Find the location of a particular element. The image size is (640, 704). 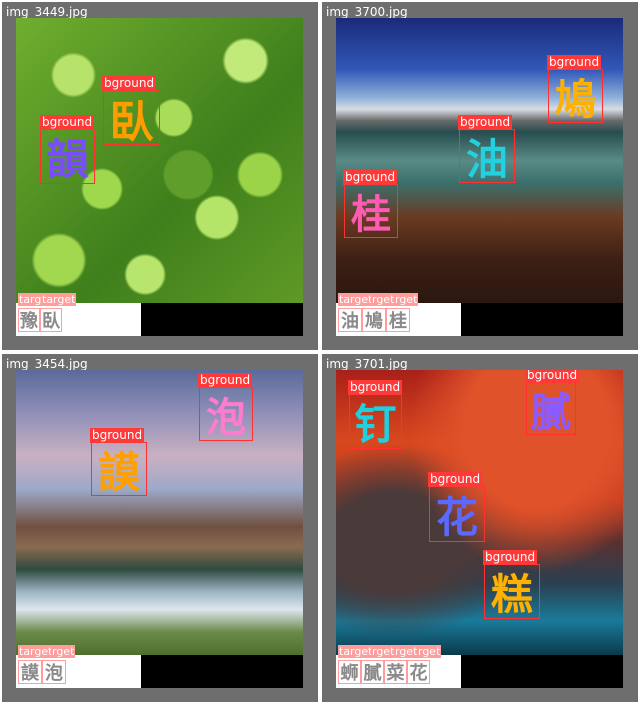

target-strip: 蛳 膩 菜 花 is located at coordinates (479, 671).